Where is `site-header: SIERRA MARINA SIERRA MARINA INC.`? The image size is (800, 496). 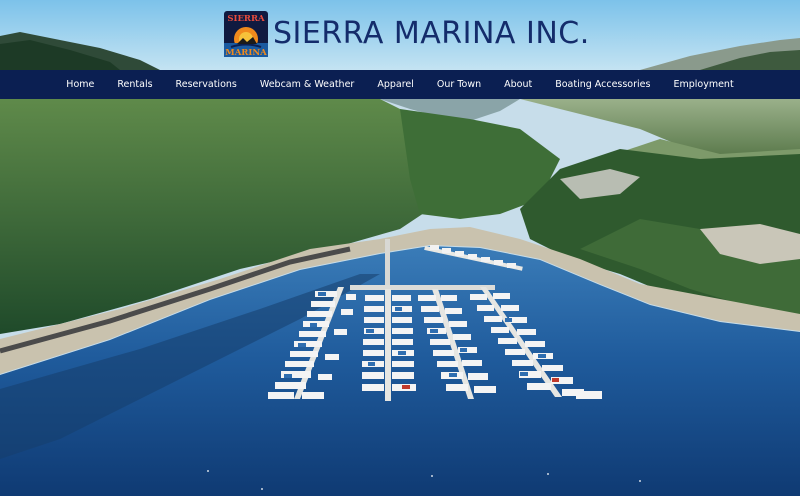 site-header: SIERRA MARINA SIERRA MARINA INC. is located at coordinates (400, 35).